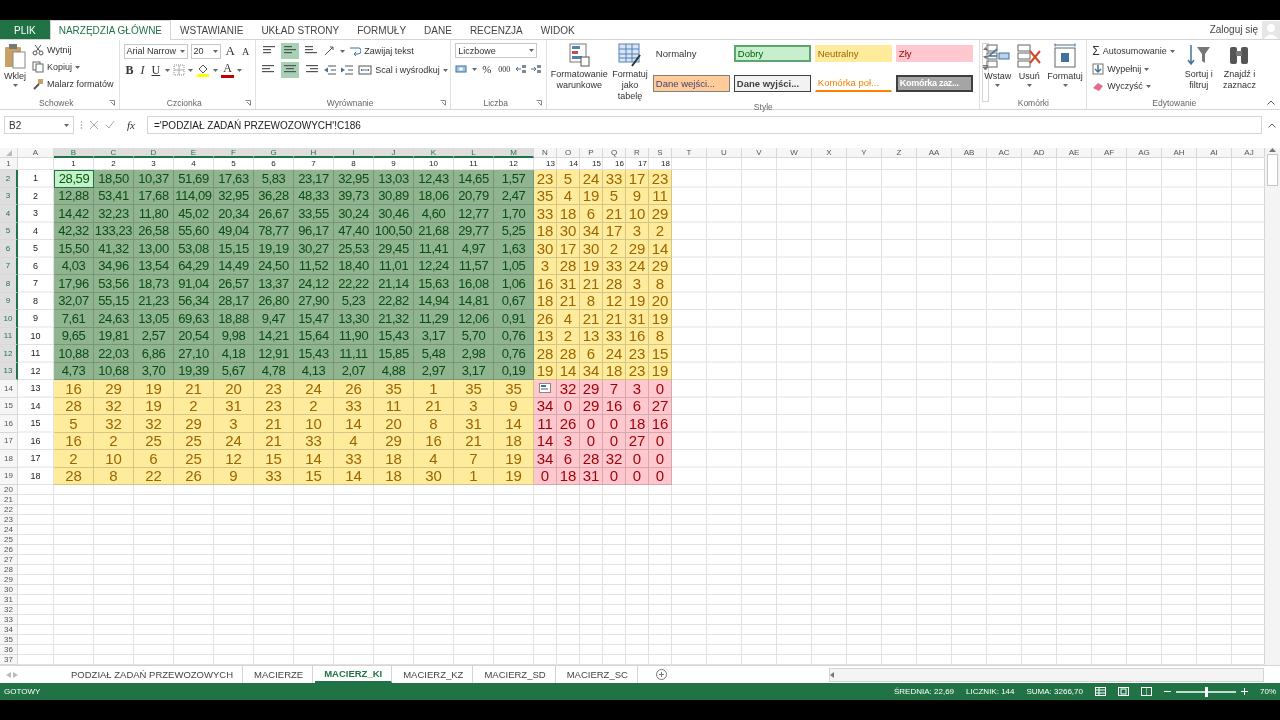 Image resolution: width=1280 pixels, height=720 pixels. I want to click on format-button: Formatuj, so click(1065, 70).